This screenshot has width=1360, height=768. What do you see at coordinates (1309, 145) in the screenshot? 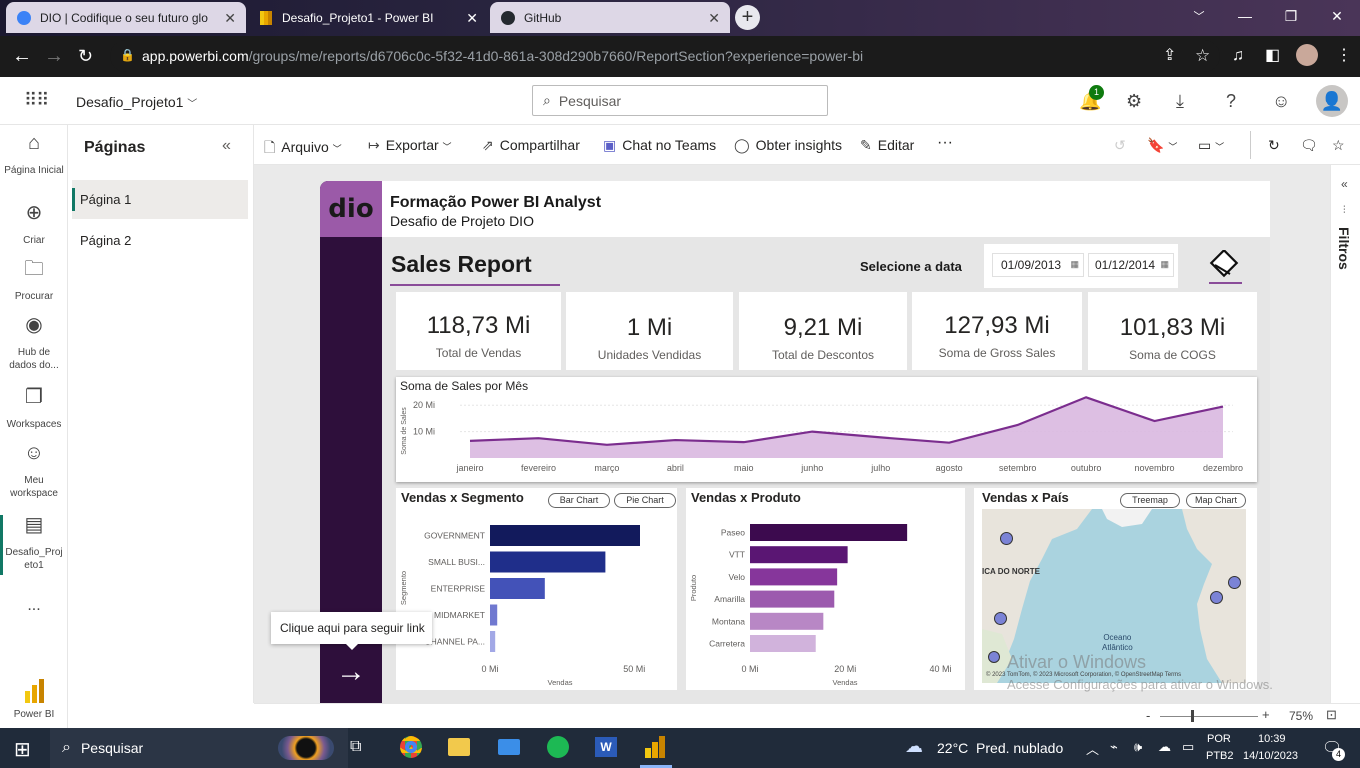
I see `comment-icon: 🗨` at bounding box center [1309, 145].